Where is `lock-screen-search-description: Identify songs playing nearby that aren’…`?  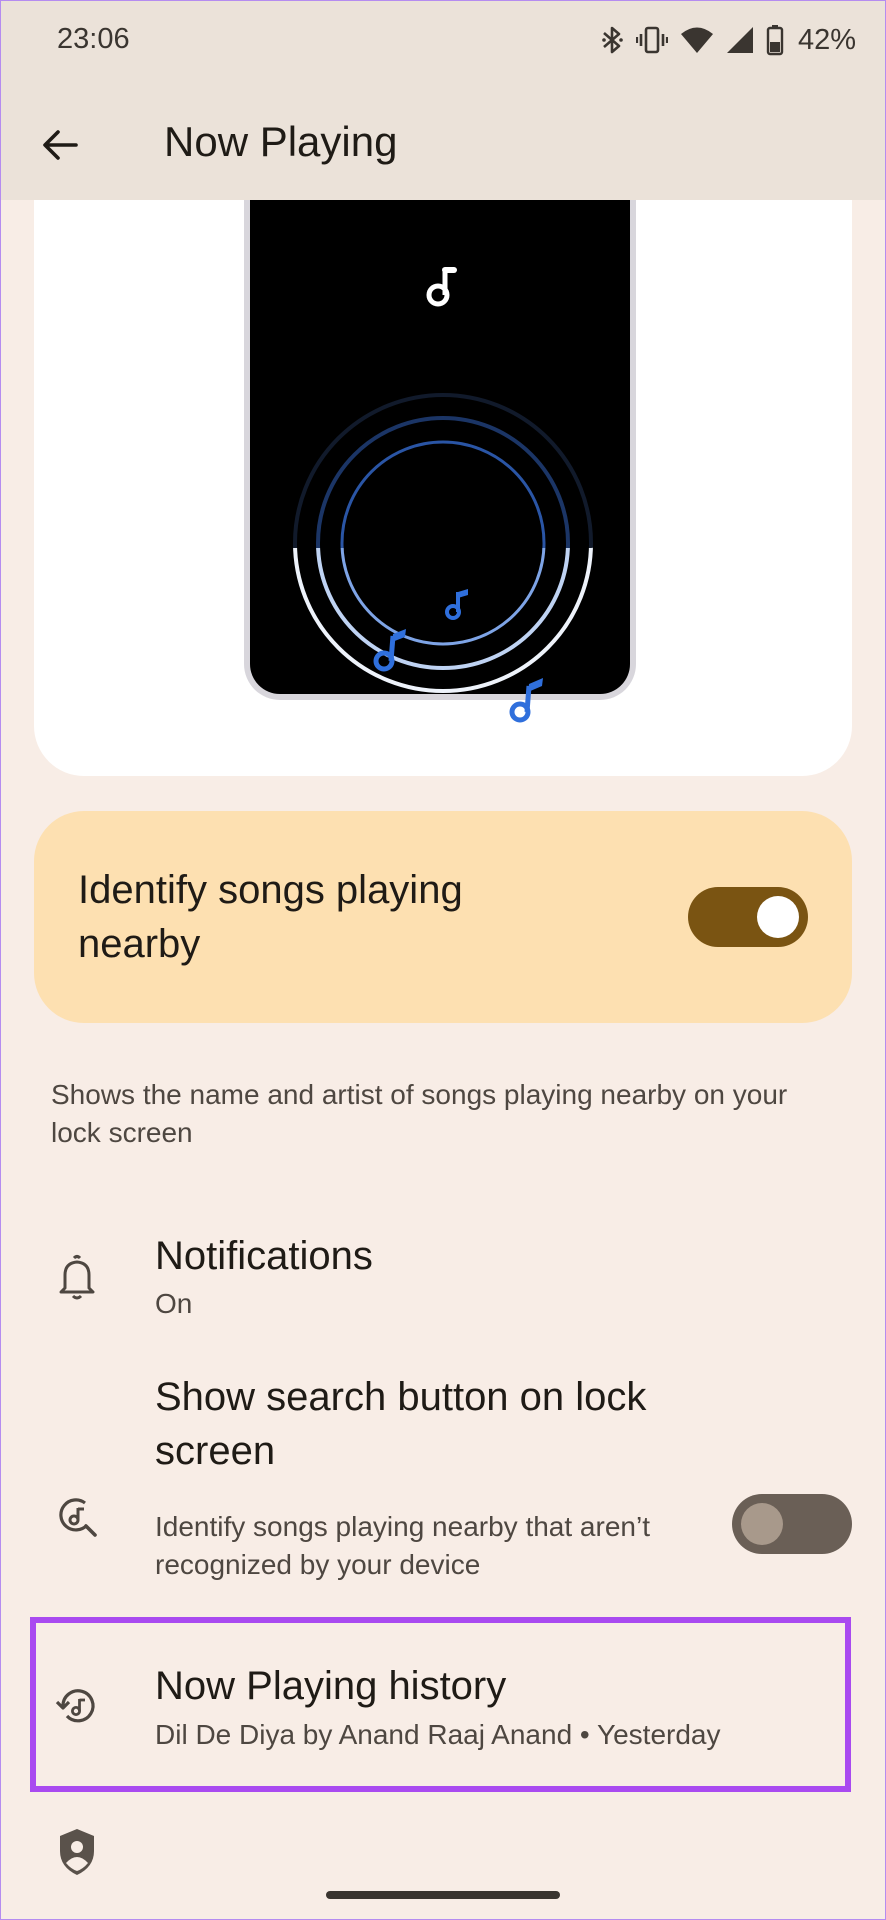 lock-screen-search-description: Identify songs playing nearby that aren’… is located at coordinates (402, 1545).